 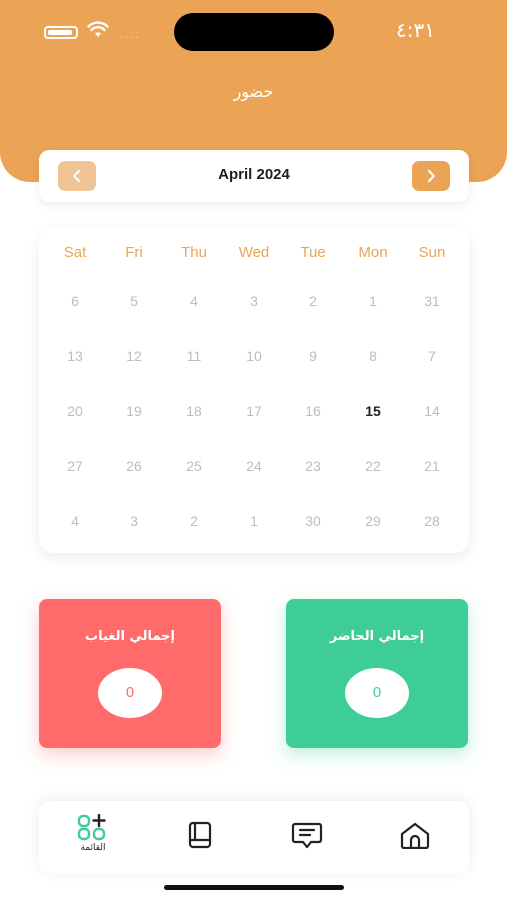 I want to click on calendar-day: 21, so click(x=432, y=466).